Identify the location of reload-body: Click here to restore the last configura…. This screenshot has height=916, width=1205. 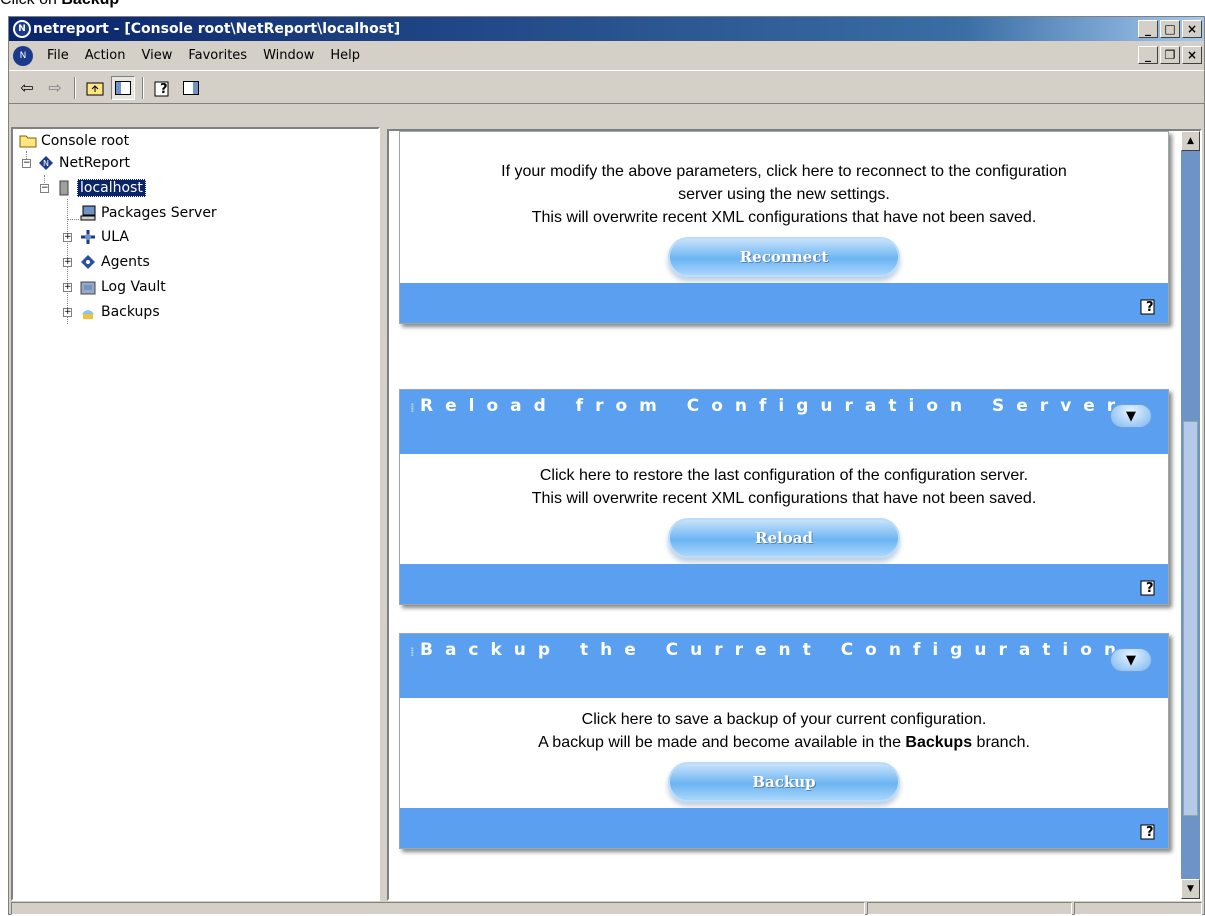
(784, 509).